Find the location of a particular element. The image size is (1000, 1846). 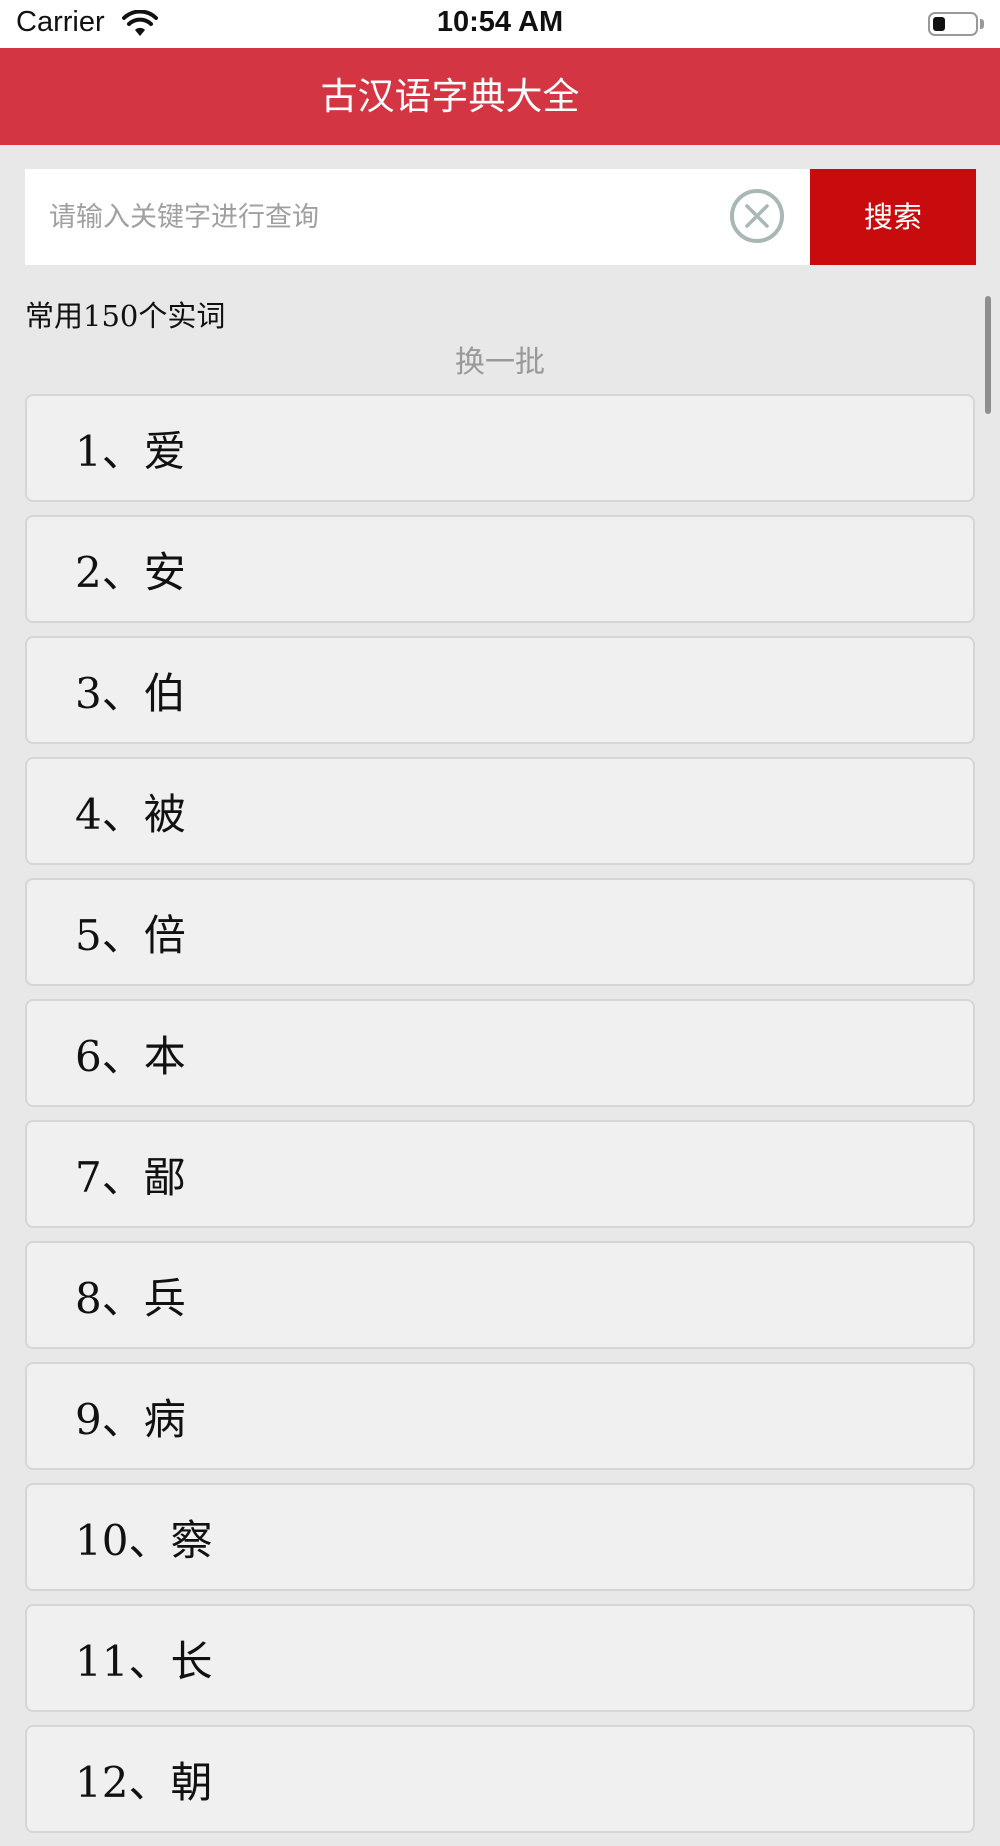

list-item-label: 9、病 is located at coordinates (130, 1419).